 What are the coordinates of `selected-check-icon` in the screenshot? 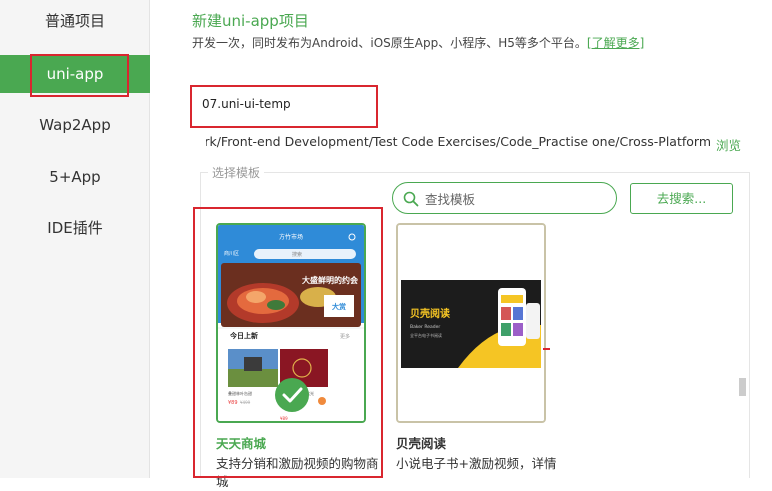 It's located at (292, 395).